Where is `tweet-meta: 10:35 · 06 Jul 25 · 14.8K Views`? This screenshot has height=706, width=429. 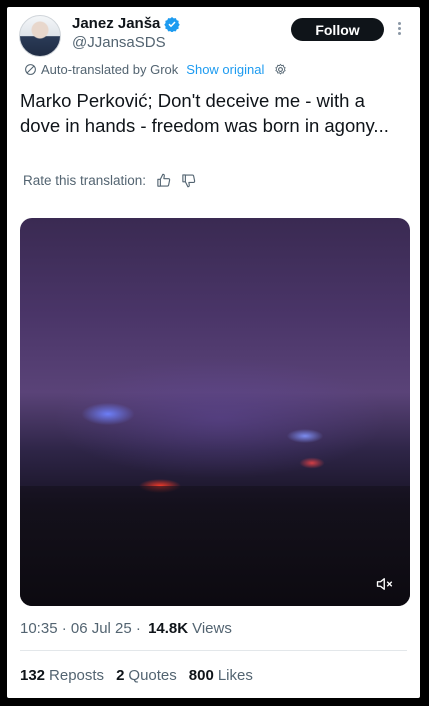 tweet-meta: 10:35 · 06 Jul 25 · 14.8K Views is located at coordinates (126, 628).